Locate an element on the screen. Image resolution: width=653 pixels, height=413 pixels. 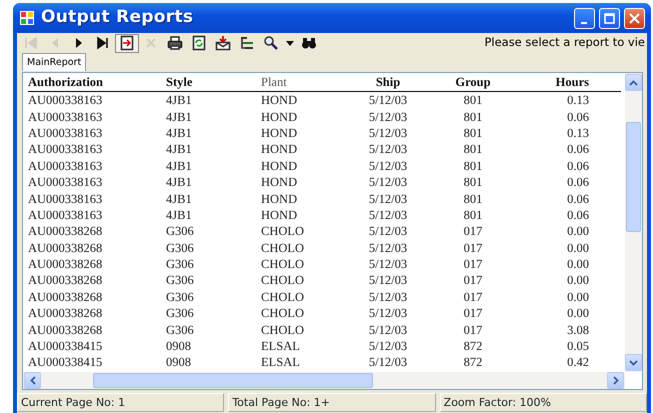
refresh-icon is located at coordinates (199, 43).